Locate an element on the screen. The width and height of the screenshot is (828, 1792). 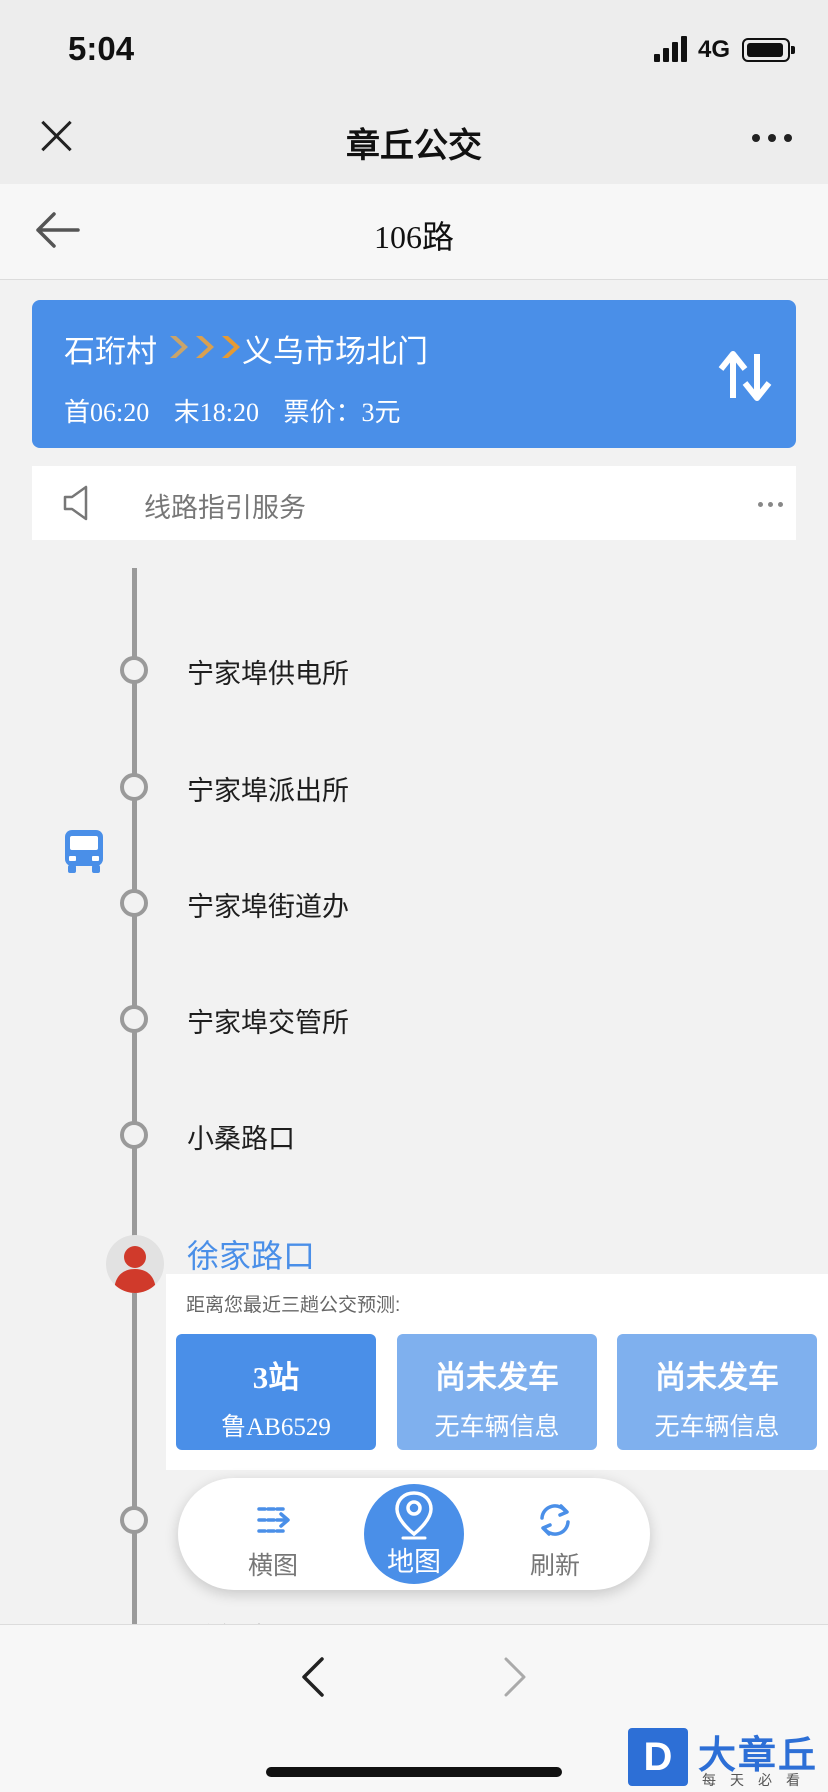
wechat-nav-bar: 章丘公交 is located at coordinates (414, 140).